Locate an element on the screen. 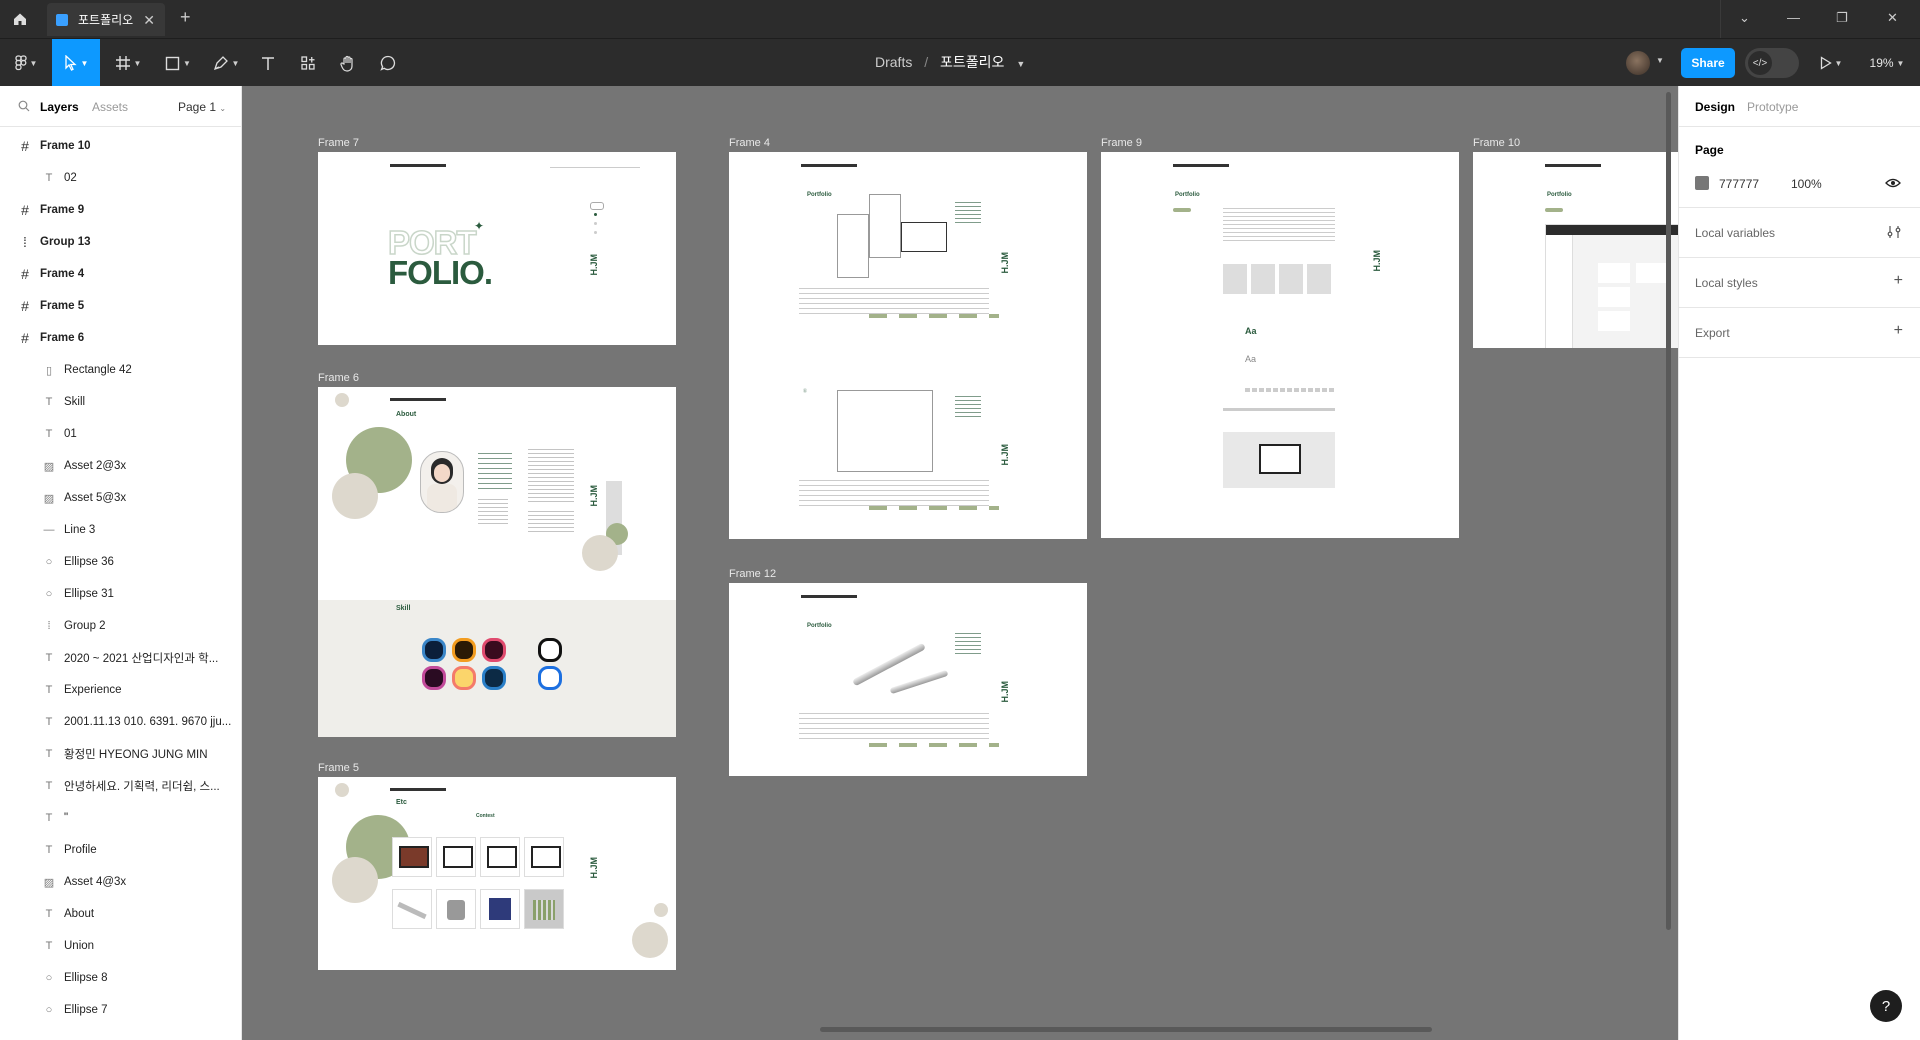 The width and height of the screenshot is (1920, 1040). layer-item: T 02 is located at coordinates (120, 178).